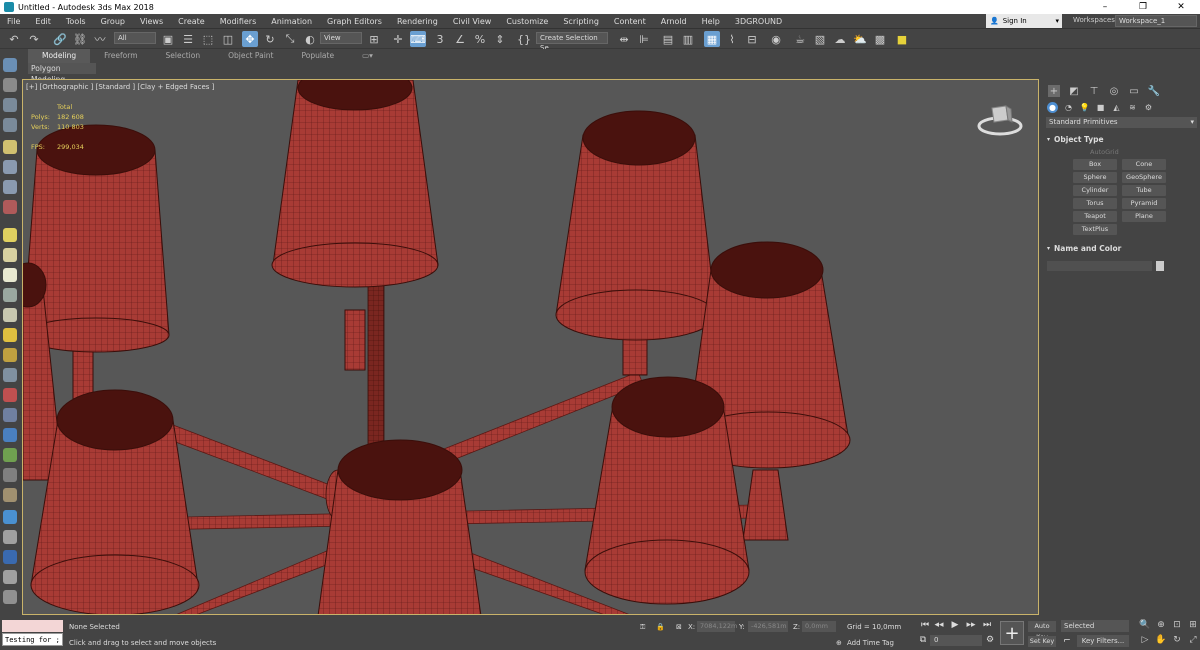 This screenshot has height=650, width=1200. I want to click on zoom-all-icon: ⊕, so click(1161, 625).